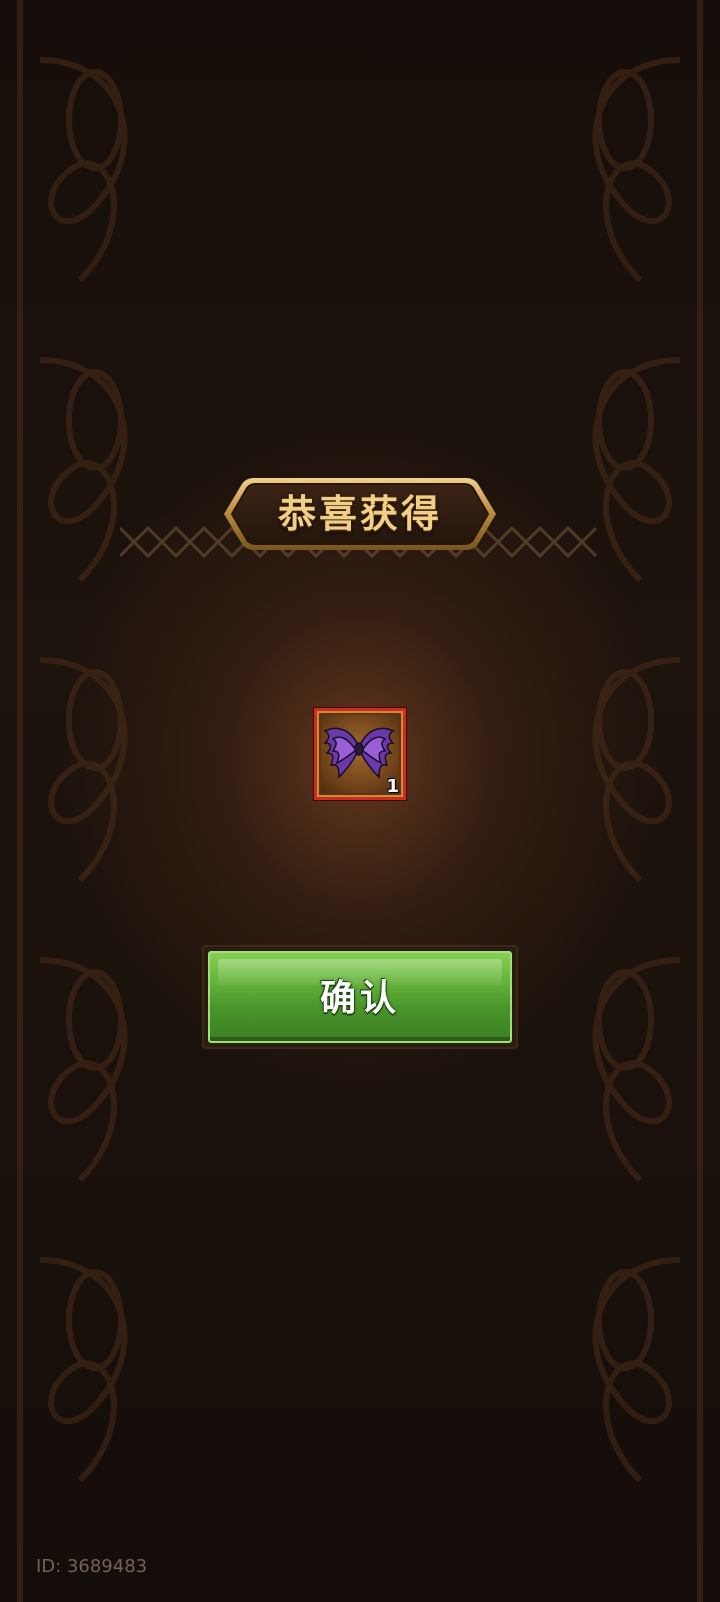 This screenshot has width=720, height=1602. Describe the element at coordinates (360, 754) in the screenshot. I see `reward-item-slot: 1` at that location.